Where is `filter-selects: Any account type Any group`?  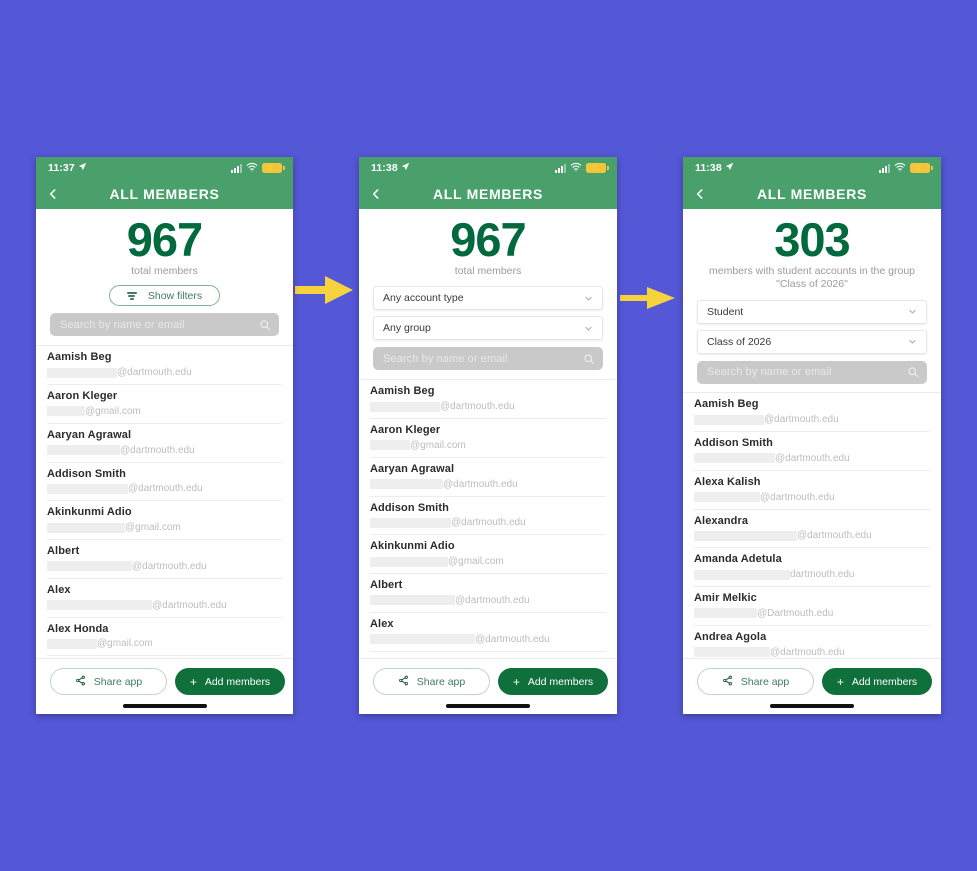 filter-selects: Any account type Any group is located at coordinates (488, 313).